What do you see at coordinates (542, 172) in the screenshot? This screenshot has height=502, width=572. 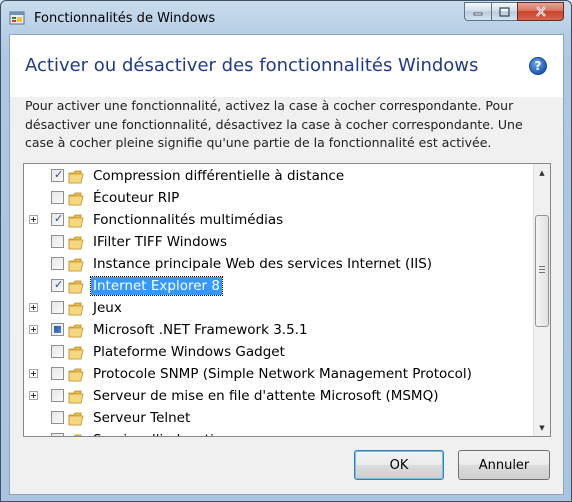 I see `scroll-up-arrow-icon: ▲` at bounding box center [542, 172].